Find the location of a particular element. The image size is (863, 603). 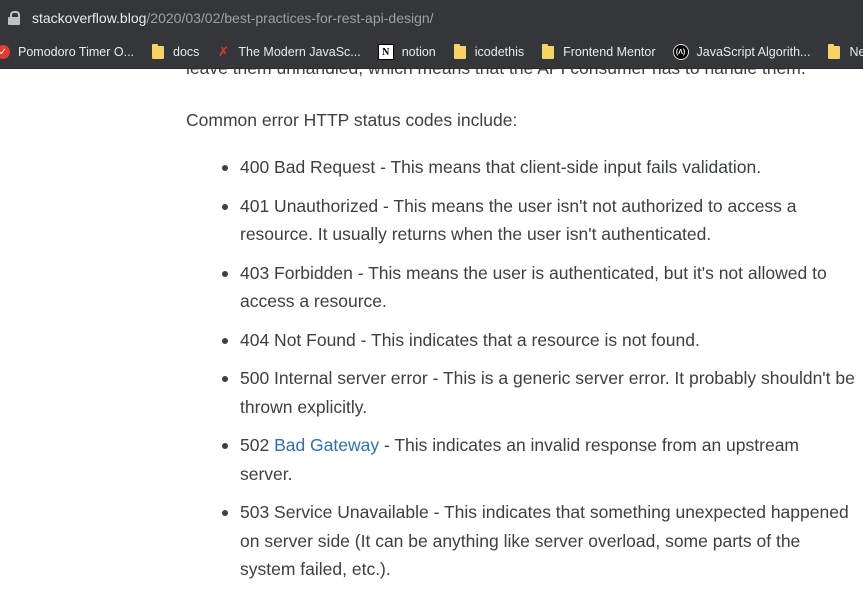

bookmark-docs: docs is located at coordinates (175, 51).